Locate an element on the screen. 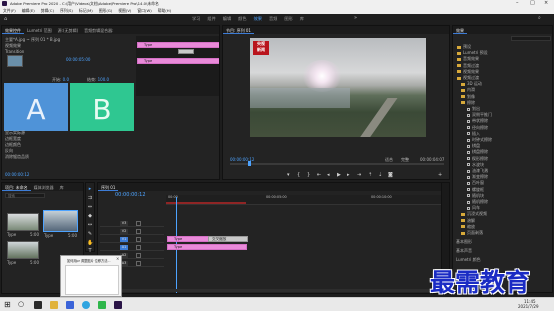  playhead-marker is located at coordinates (249, 163).